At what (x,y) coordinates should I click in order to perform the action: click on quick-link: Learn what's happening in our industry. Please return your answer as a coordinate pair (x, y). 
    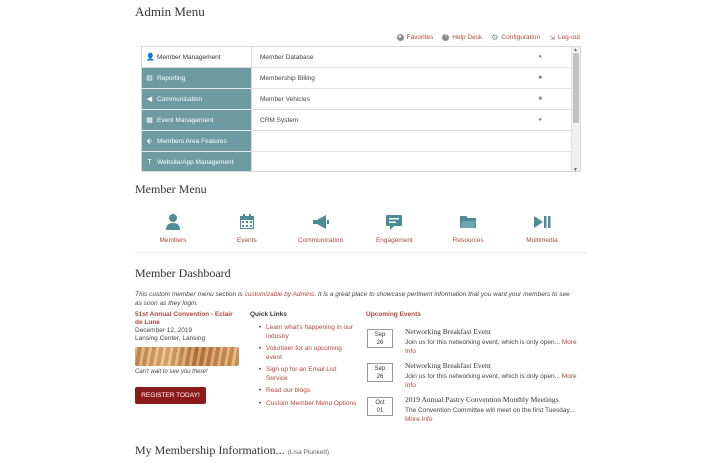
    Looking at the image, I should click on (304, 332).